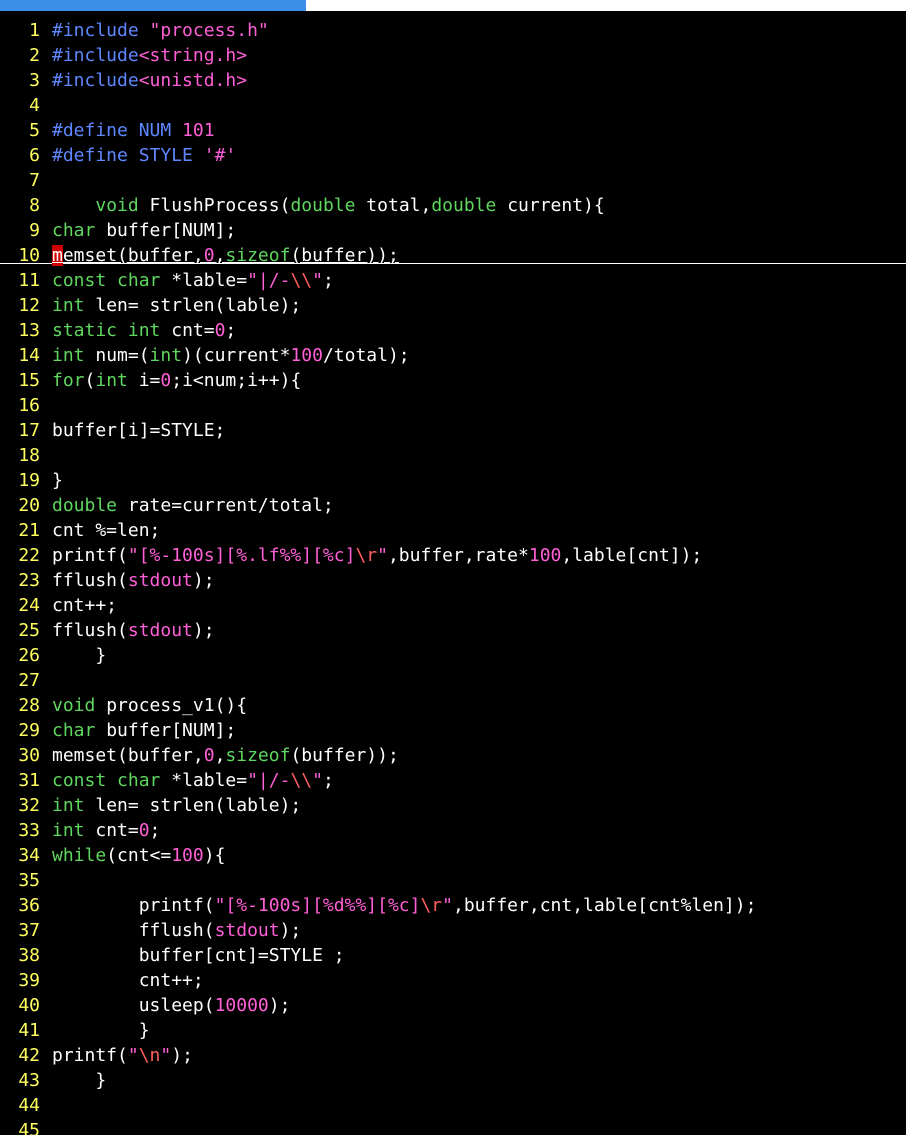  I want to click on line-code: #include "process.h", so click(160, 30).